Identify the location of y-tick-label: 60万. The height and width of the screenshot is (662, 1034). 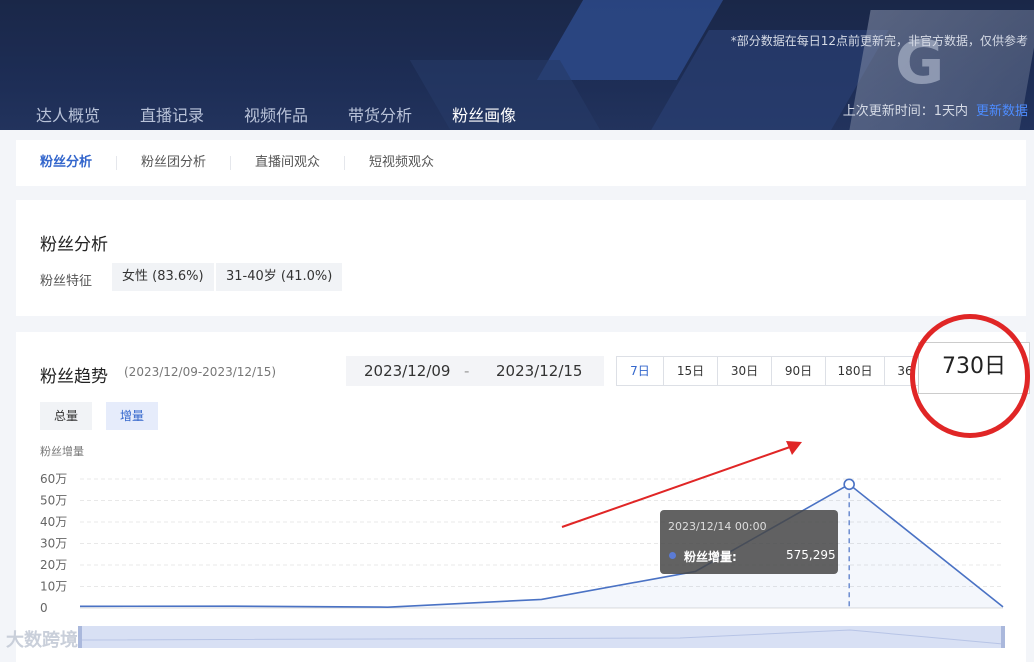
(53, 479).